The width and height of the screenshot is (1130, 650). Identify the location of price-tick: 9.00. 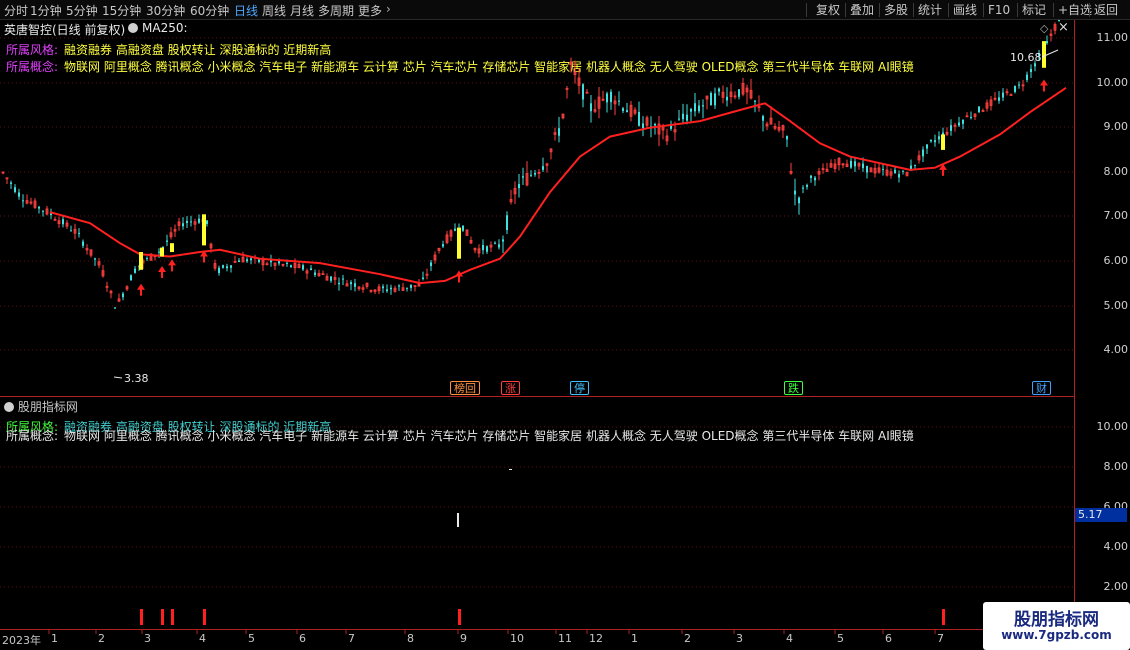
(1116, 126).